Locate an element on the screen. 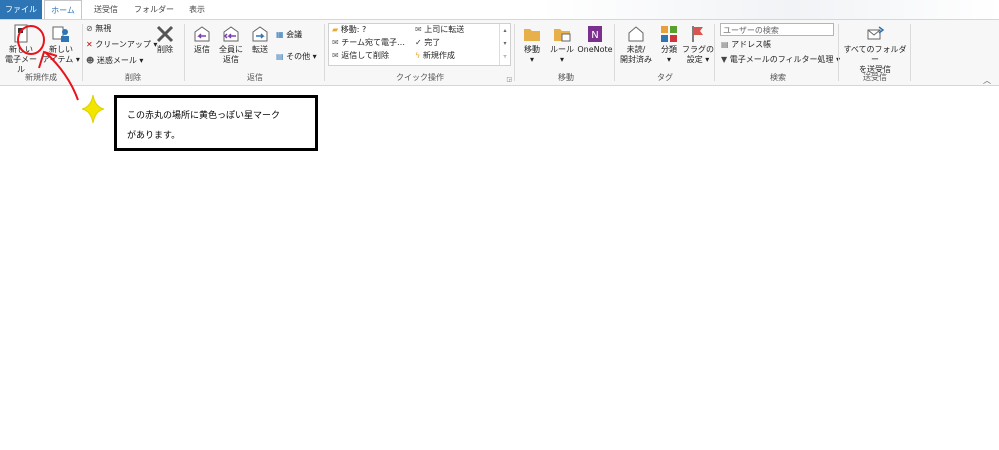 This screenshot has height=450, width=999. yellow-star-icon is located at coordinates (93, 109).